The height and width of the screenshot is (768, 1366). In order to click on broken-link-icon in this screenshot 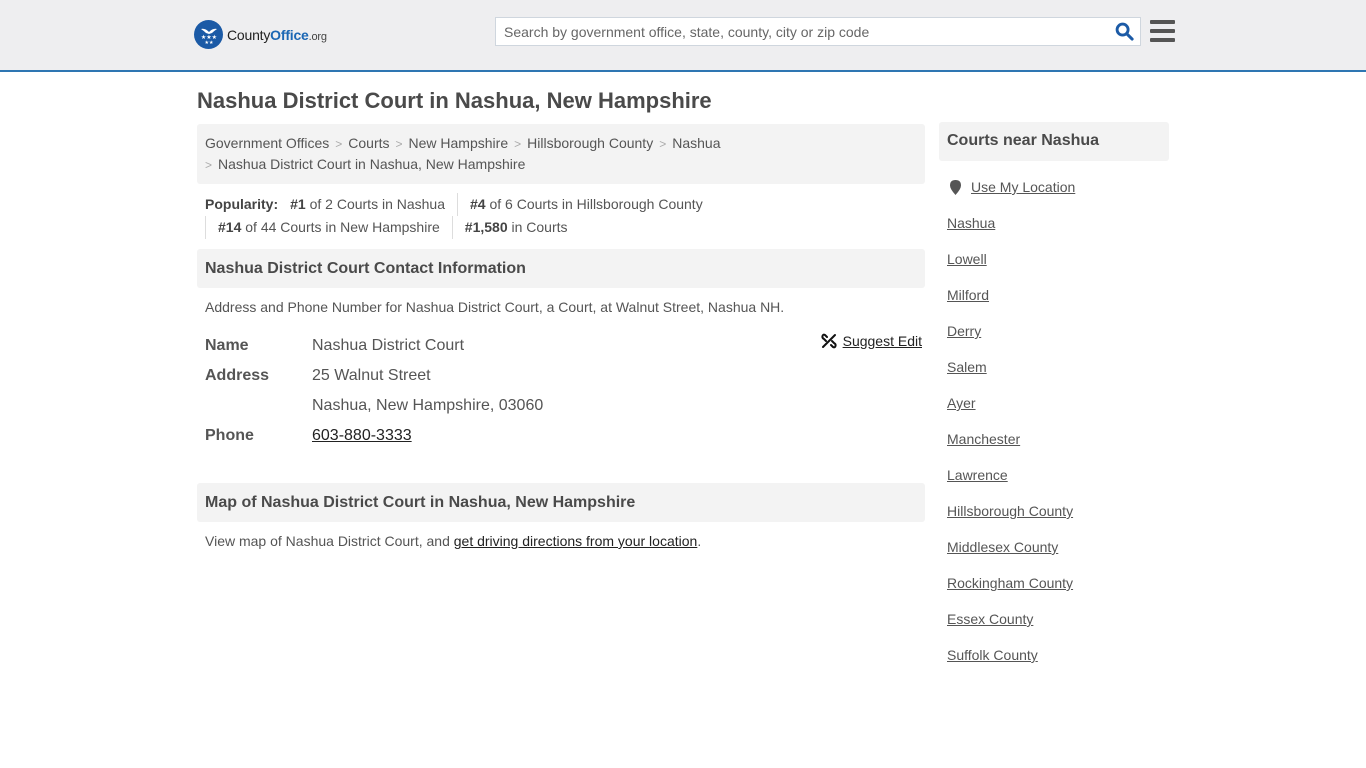, I will do `click(829, 341)`.